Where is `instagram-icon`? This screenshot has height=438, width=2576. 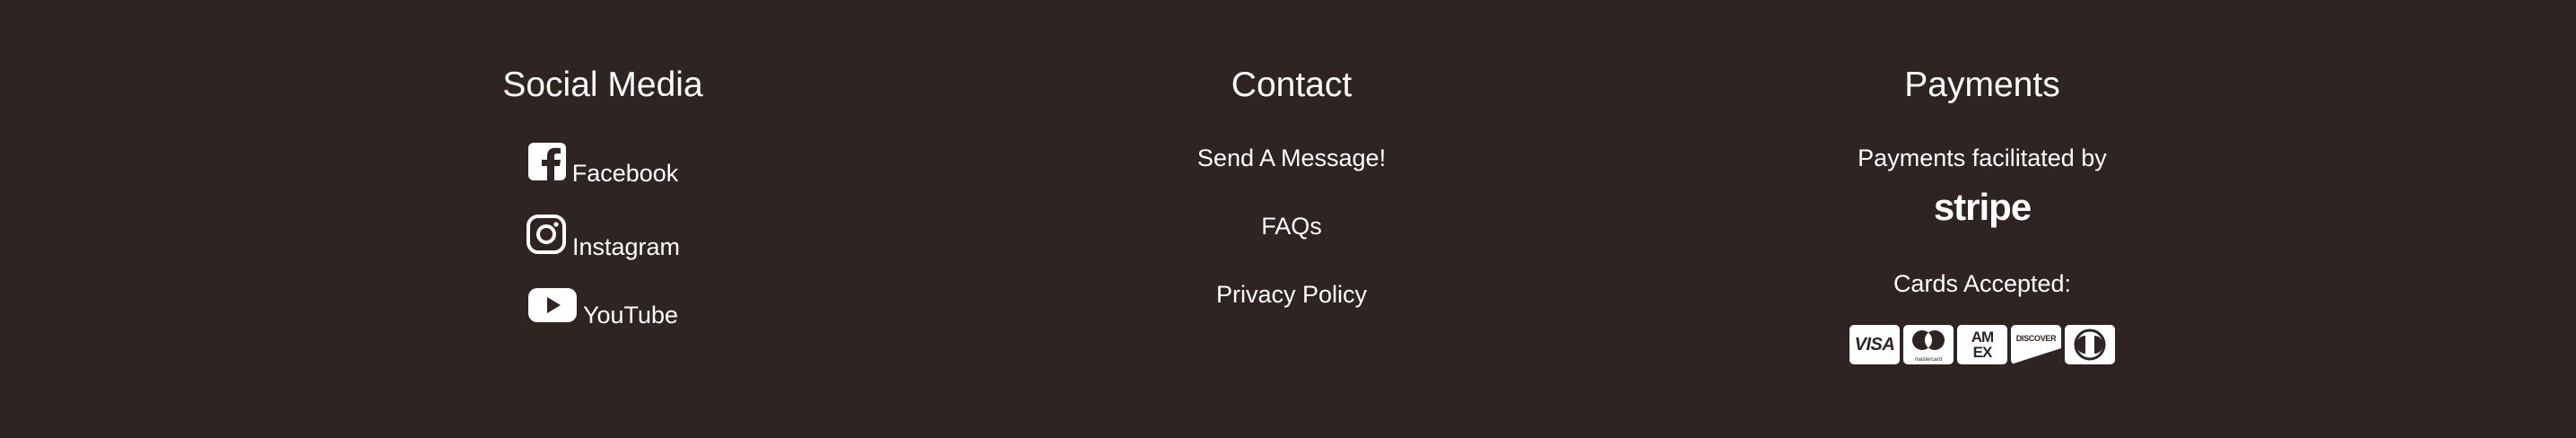 instagram-icon is located at coordinates (546, 237).